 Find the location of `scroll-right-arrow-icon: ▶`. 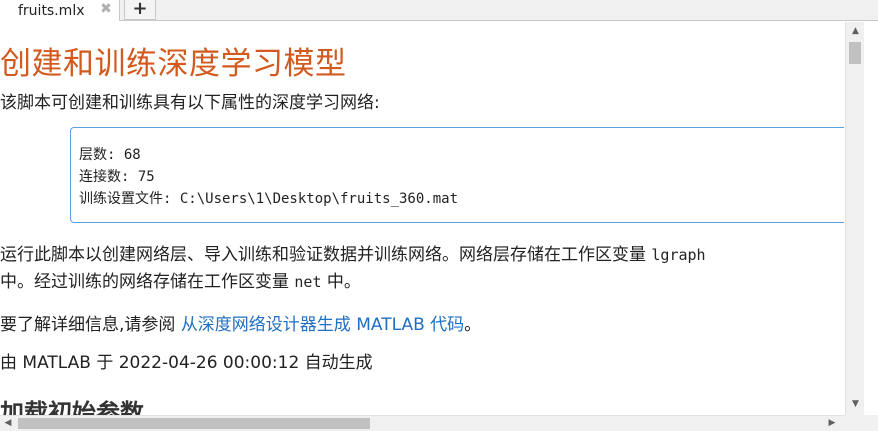

scroll-right-arrow-icon: ▶ is located at coordinates (832, 423).